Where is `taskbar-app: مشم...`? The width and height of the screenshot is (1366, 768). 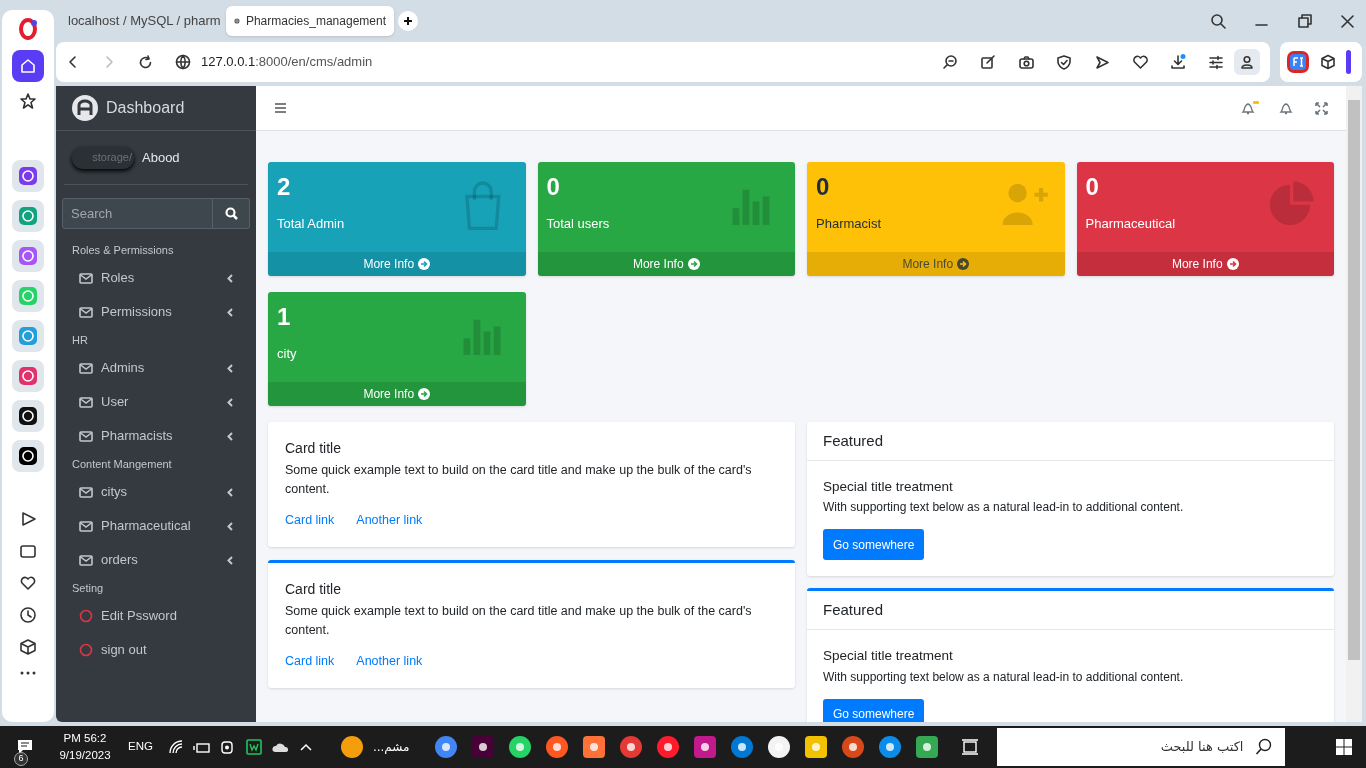 taskbar-app: مشم... is located at coordinates (375, 747).